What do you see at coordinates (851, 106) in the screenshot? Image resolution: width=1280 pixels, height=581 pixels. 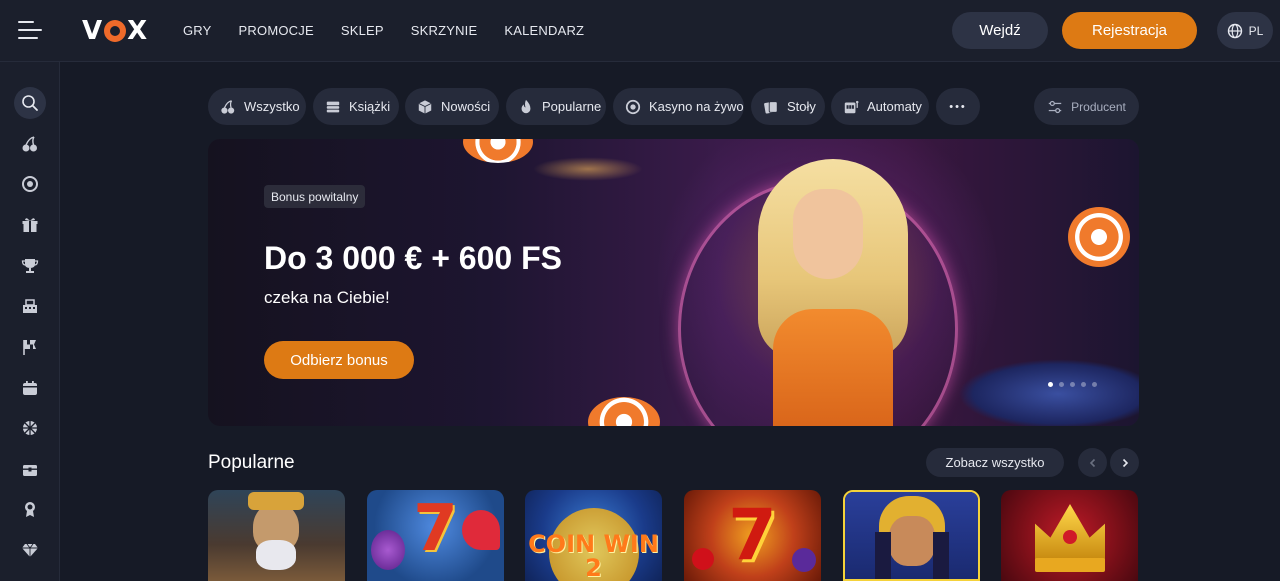 I see `slot-machine-icon` at bounding box center [851, 106].